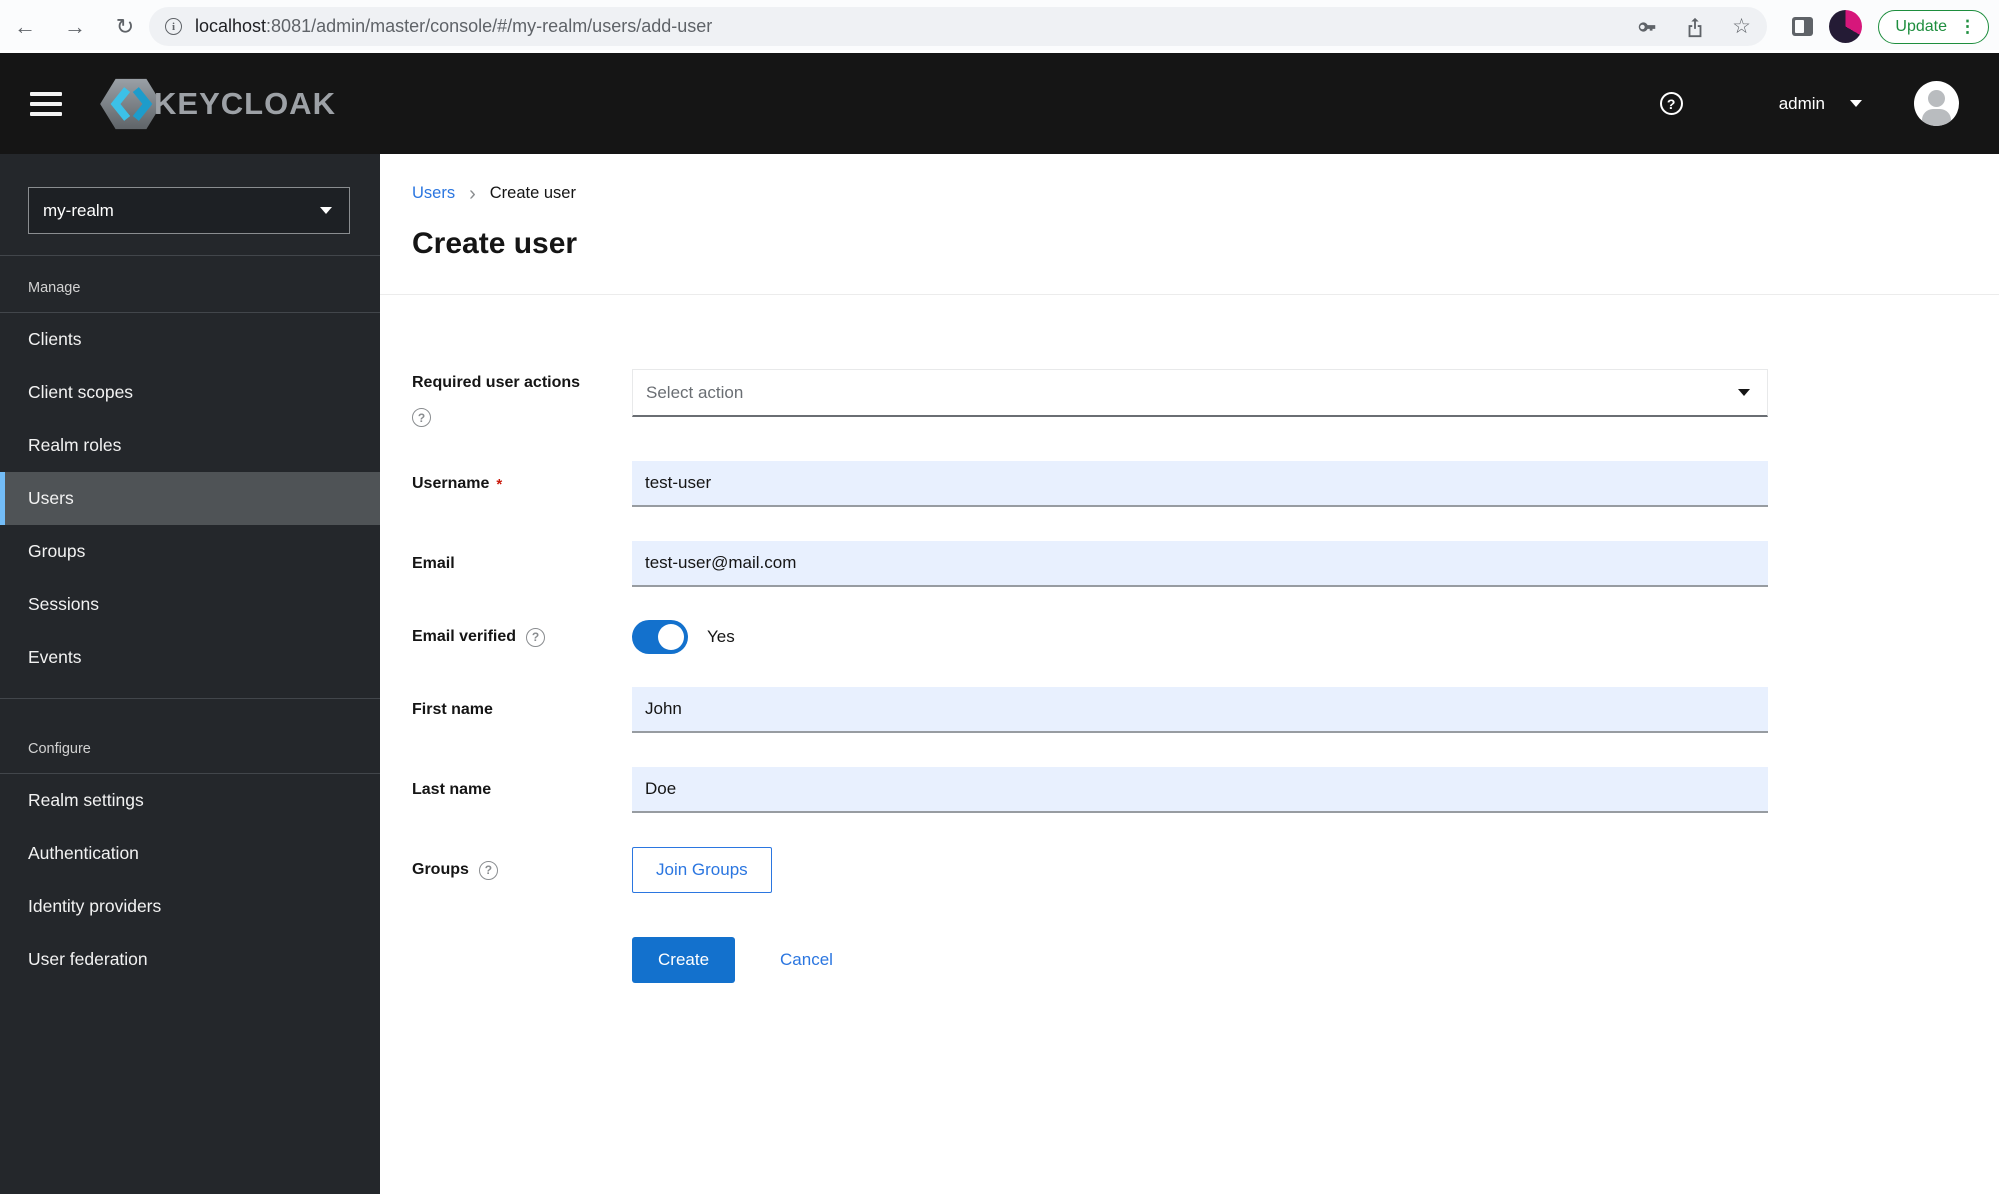 This screenshot has width=1999, height=1197. Describe the element at coordinates (452, 789) in the screenshot. I see `last-name-label: Last name` at that location.